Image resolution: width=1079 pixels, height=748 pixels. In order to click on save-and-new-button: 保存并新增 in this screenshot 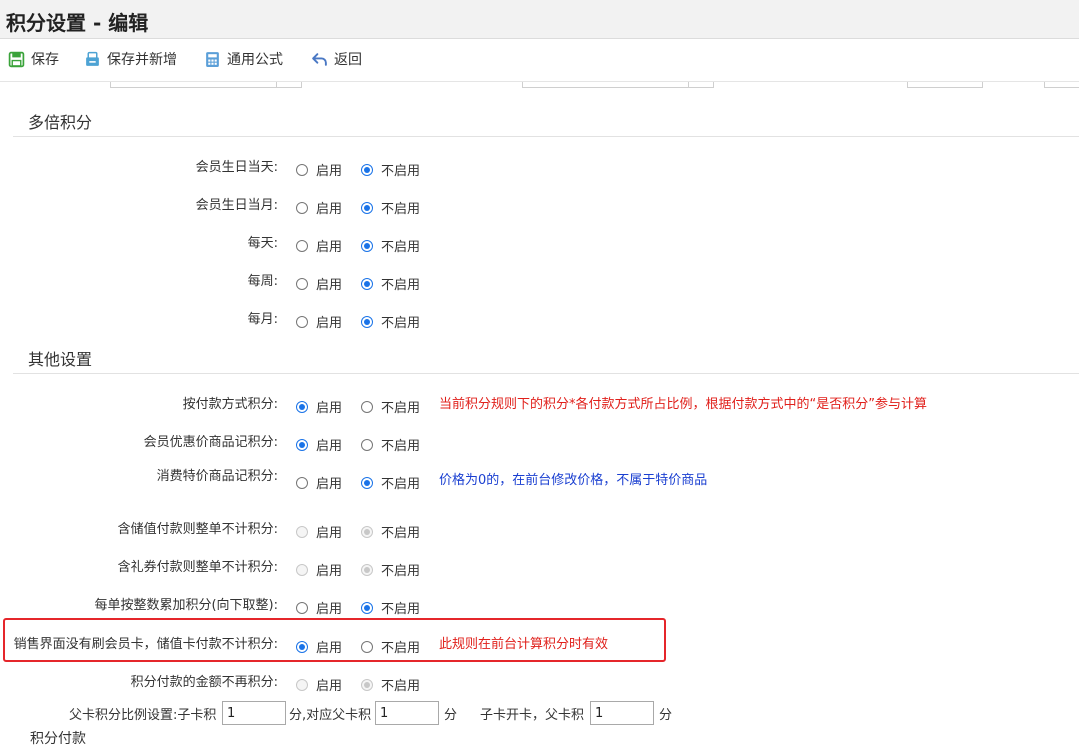, I will do `click(130, 59)`.